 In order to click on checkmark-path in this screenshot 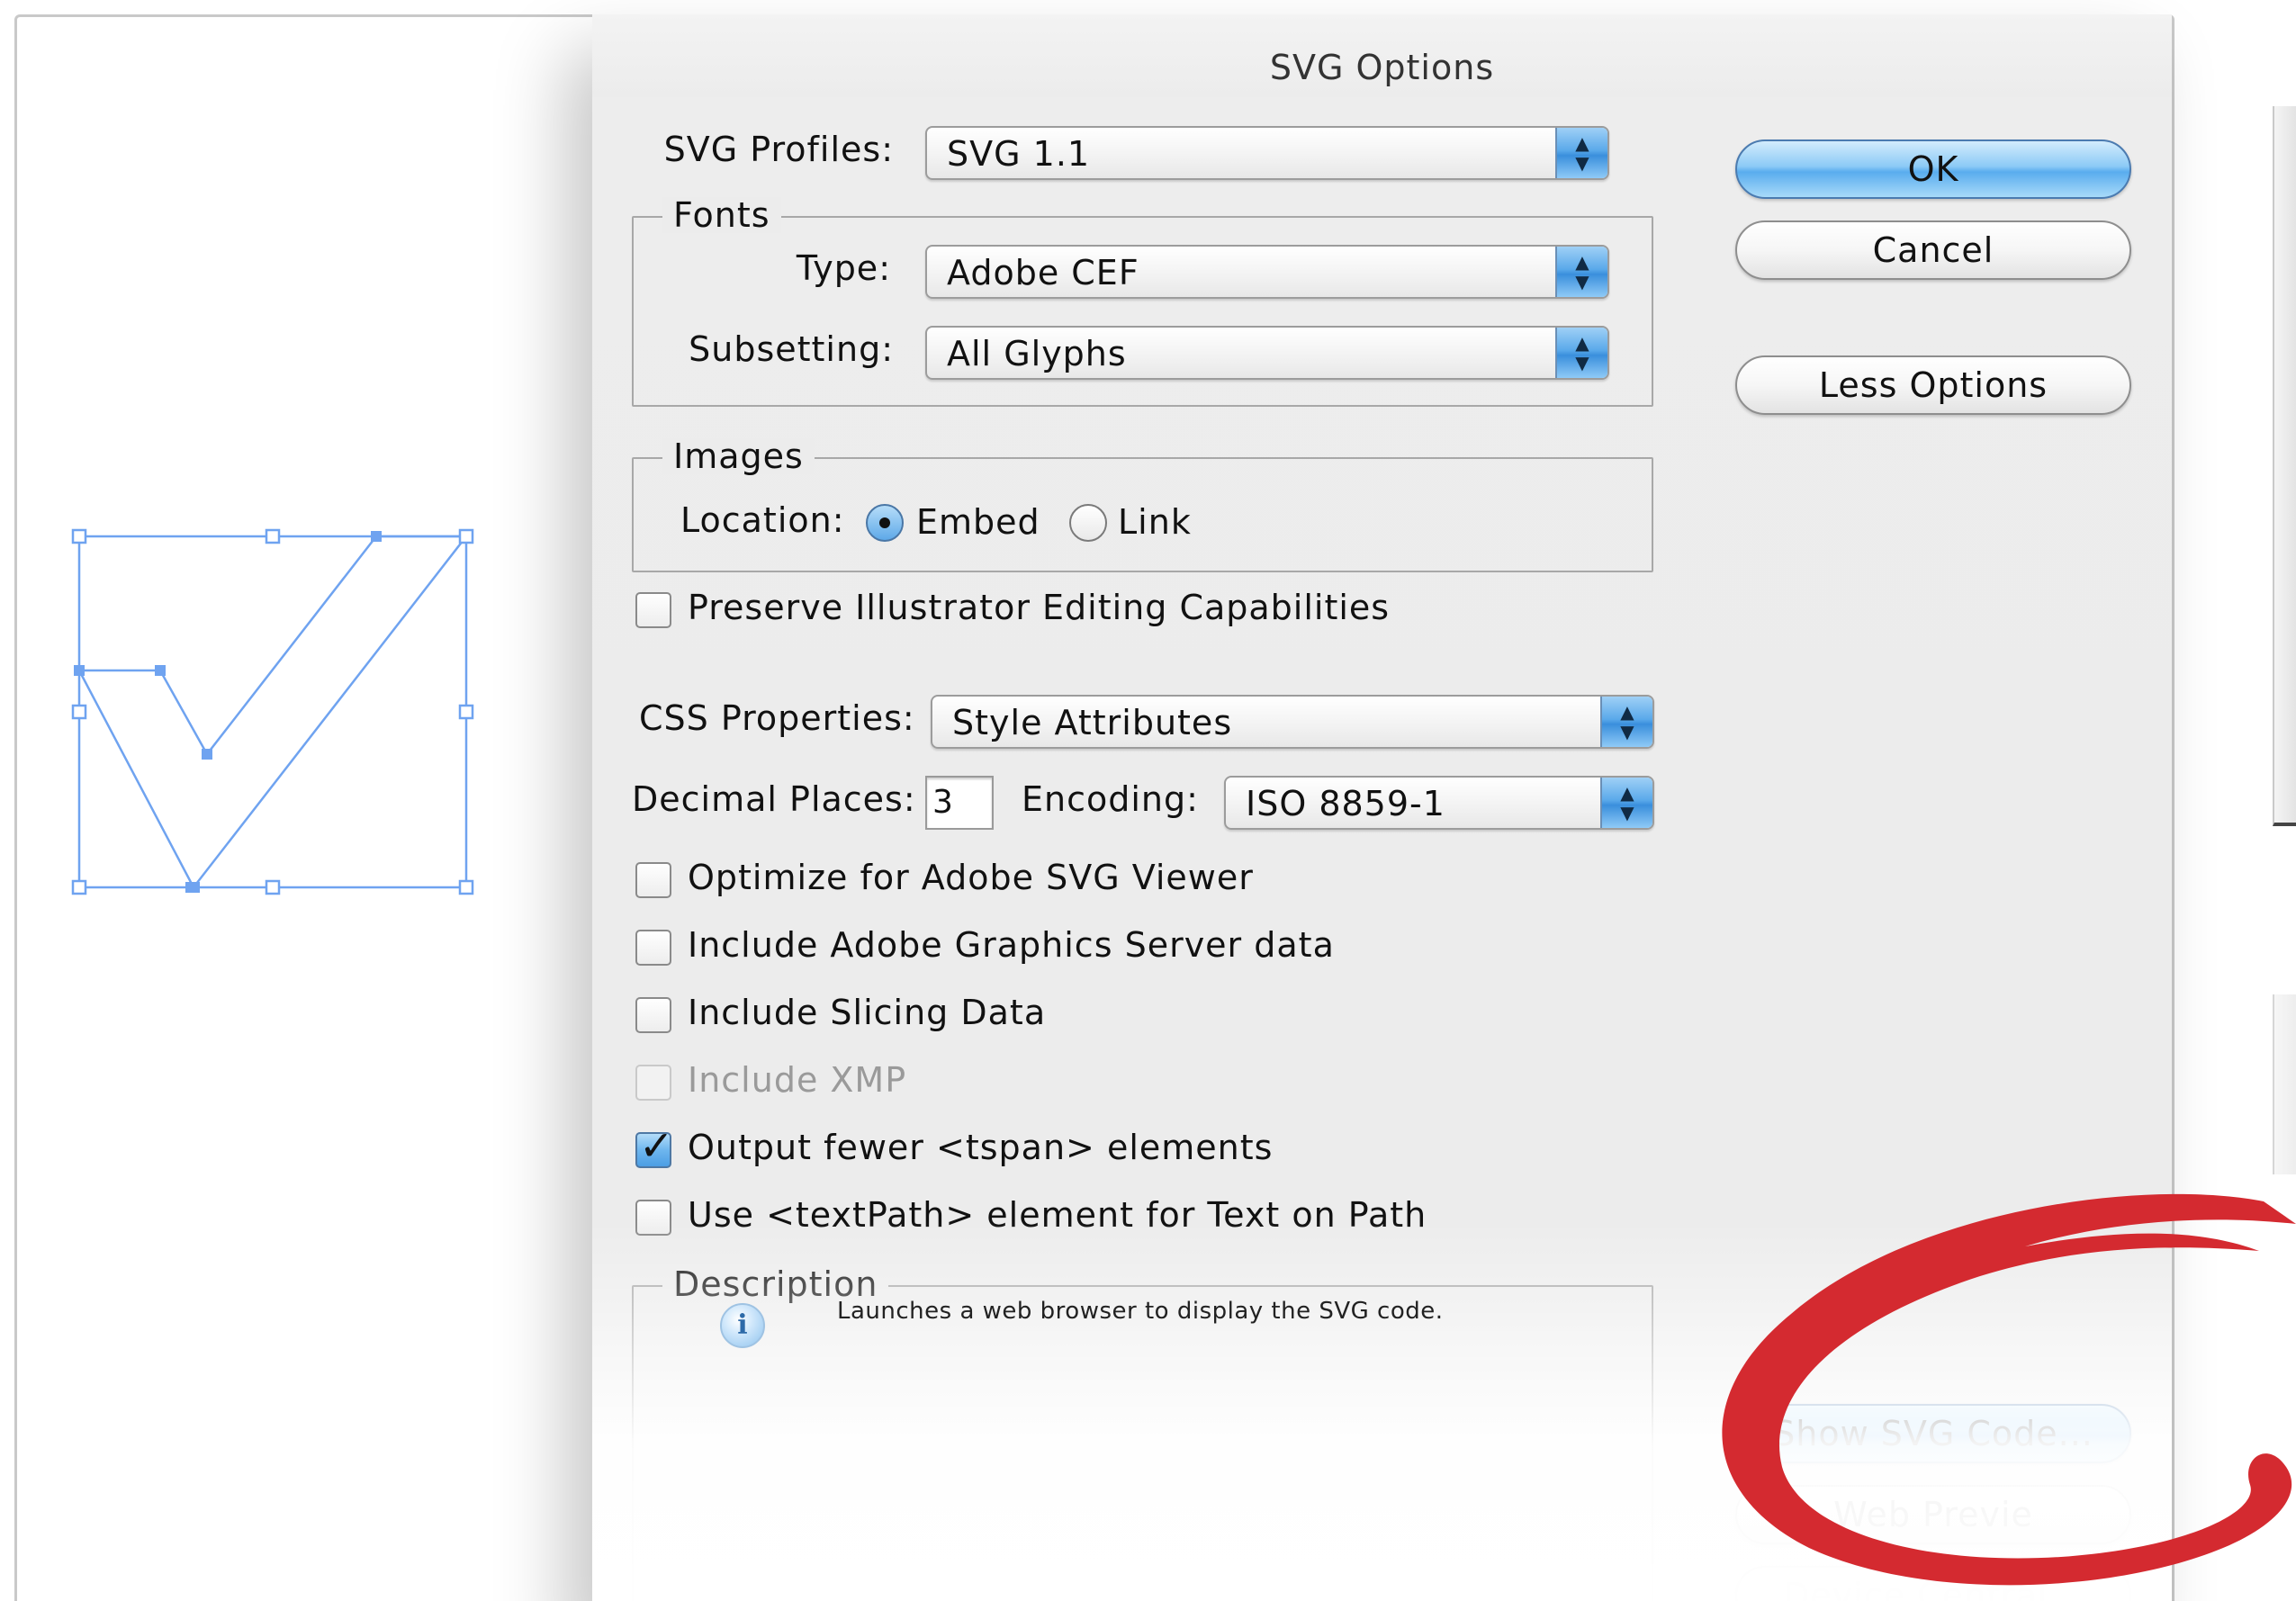, I will do `click(273, 713)`.